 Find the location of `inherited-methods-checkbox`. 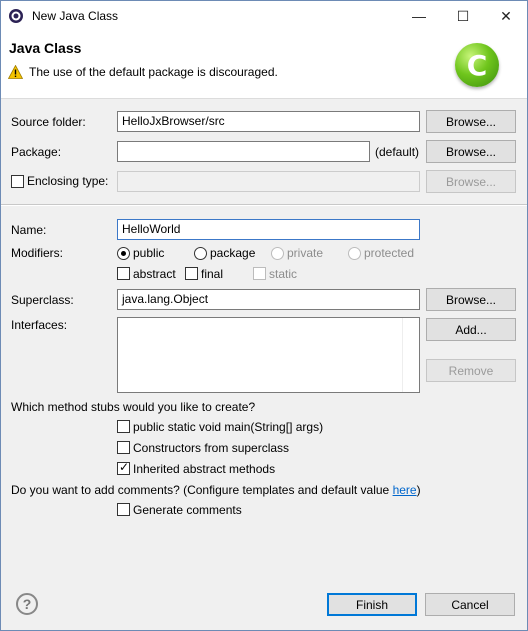

inherited-methods-checkbox is located at coordinates (123, 467).